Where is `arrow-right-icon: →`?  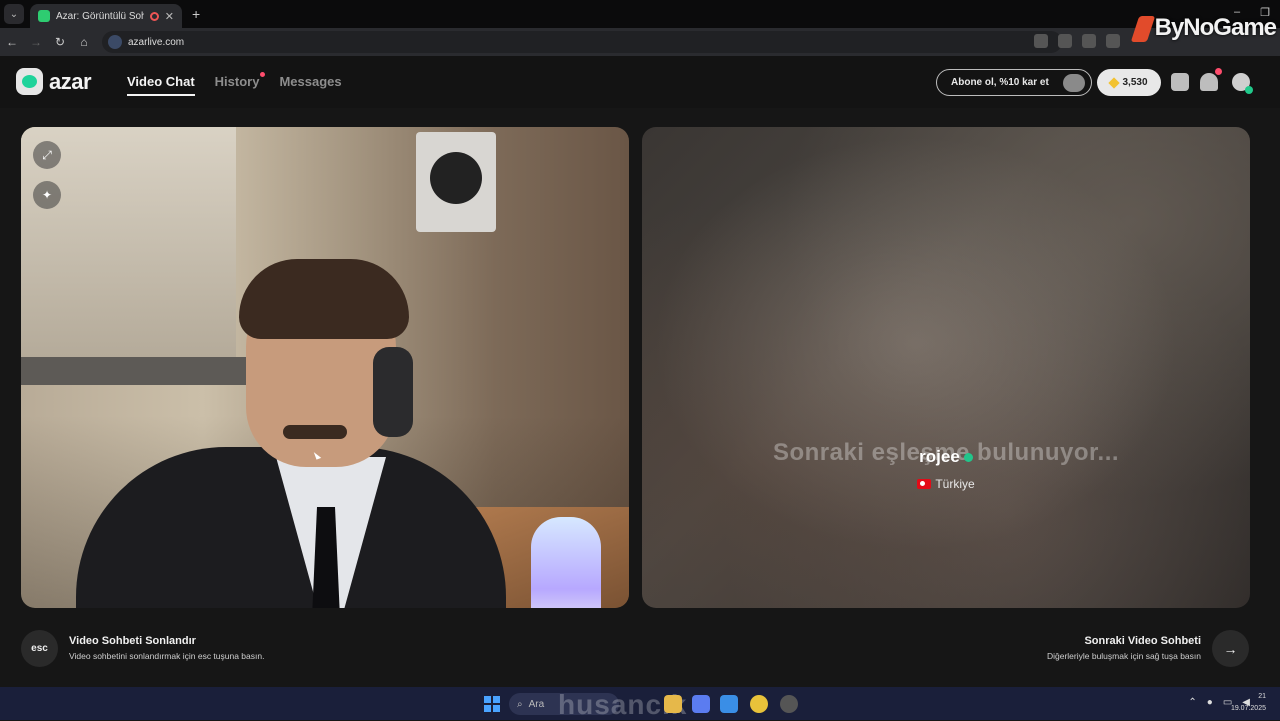 arrow-right-icon: → is located at coordinates (1230, 648).